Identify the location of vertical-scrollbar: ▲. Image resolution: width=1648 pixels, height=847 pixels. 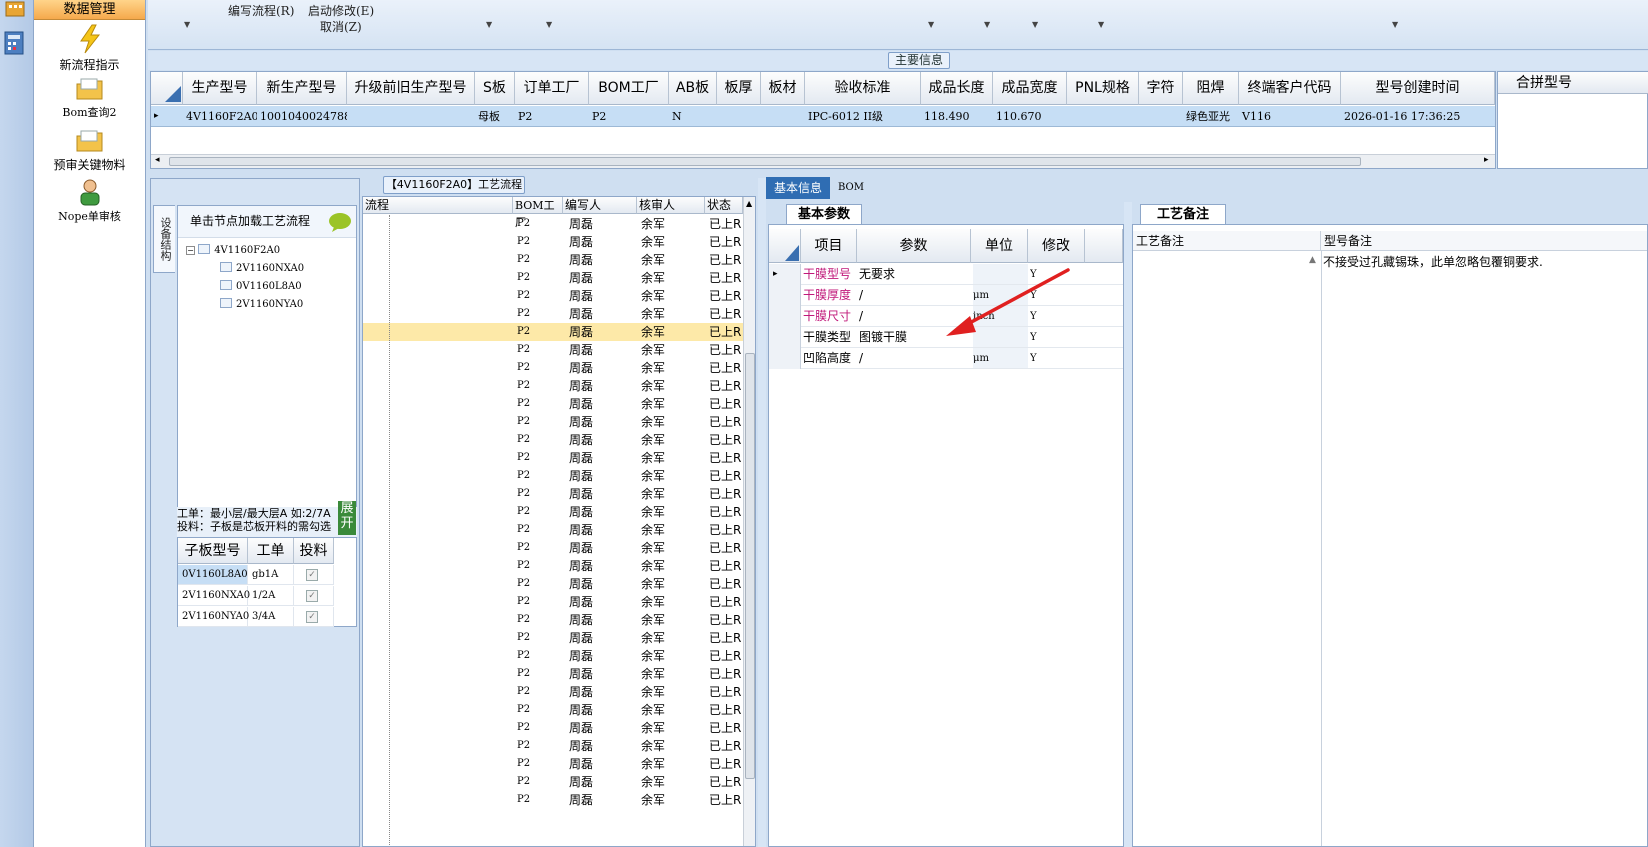
(749, 521).